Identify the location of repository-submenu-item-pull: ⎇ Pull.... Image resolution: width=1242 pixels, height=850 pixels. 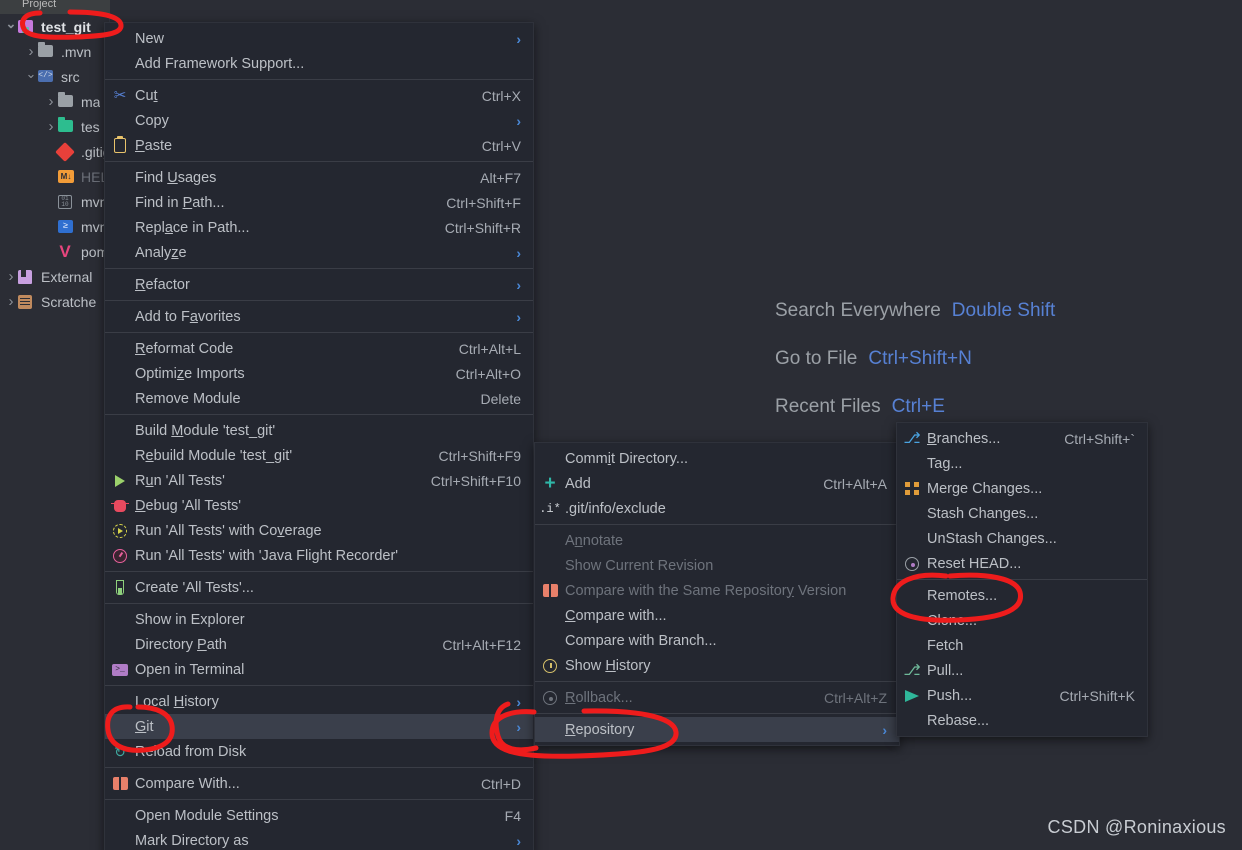
(1022, 670).